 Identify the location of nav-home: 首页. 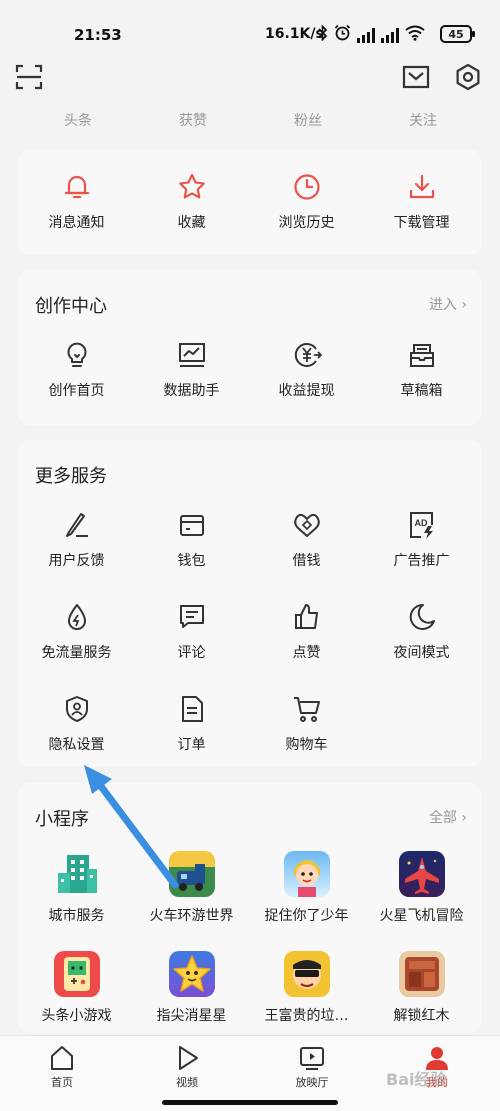
(62, 1067).